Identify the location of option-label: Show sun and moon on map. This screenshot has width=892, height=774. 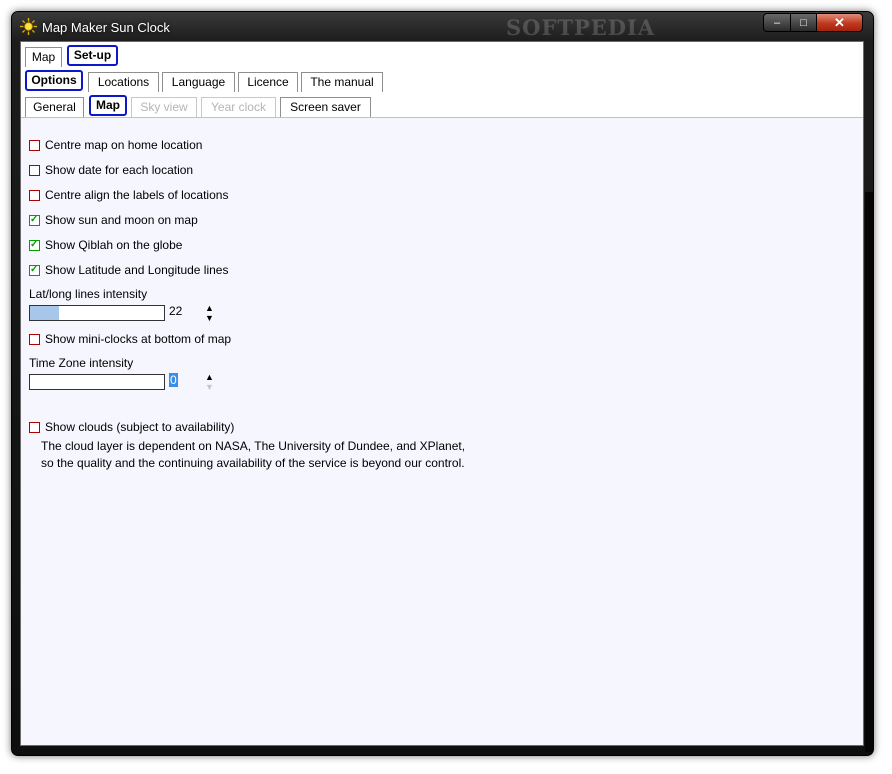
(121, 220).